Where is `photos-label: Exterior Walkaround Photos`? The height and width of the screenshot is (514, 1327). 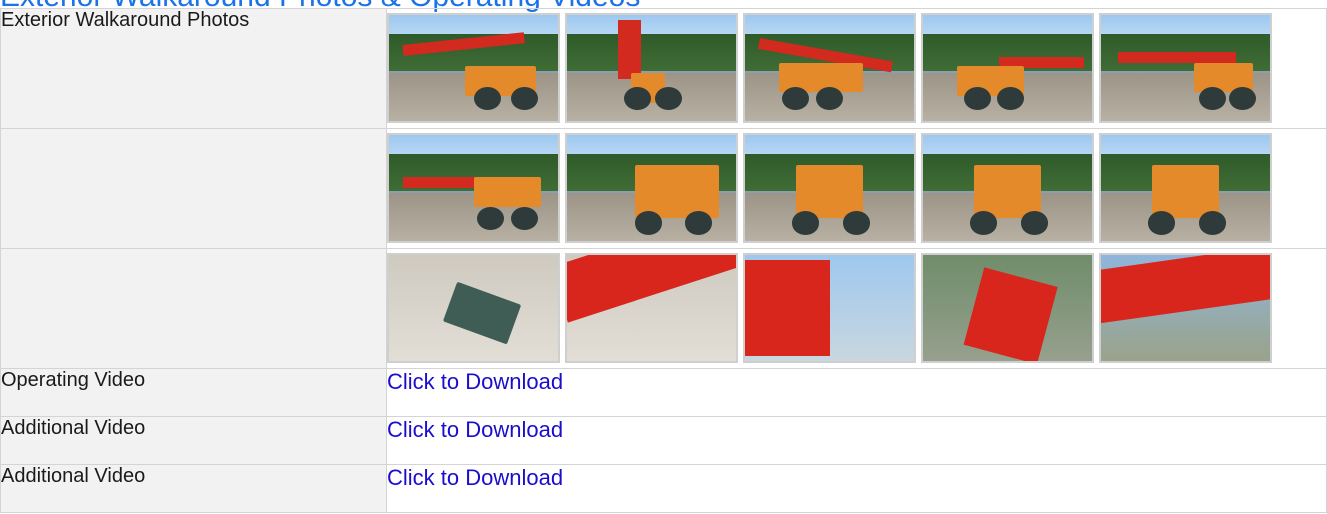 photos-label: Exterior Walkaround Photos is located at coordinates (193, 68).